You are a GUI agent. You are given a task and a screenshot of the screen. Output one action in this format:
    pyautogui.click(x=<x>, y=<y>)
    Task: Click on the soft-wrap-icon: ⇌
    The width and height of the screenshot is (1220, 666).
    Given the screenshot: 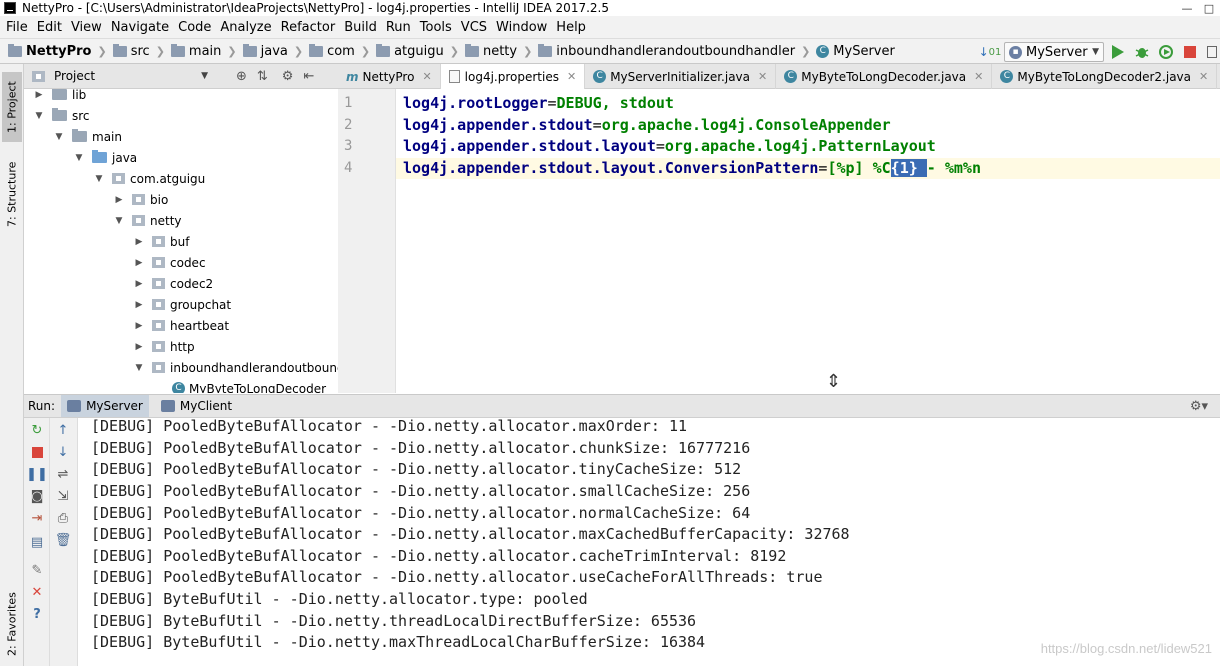 What is the action you would take?
    pyautogui.click(x=63, y=474)
    